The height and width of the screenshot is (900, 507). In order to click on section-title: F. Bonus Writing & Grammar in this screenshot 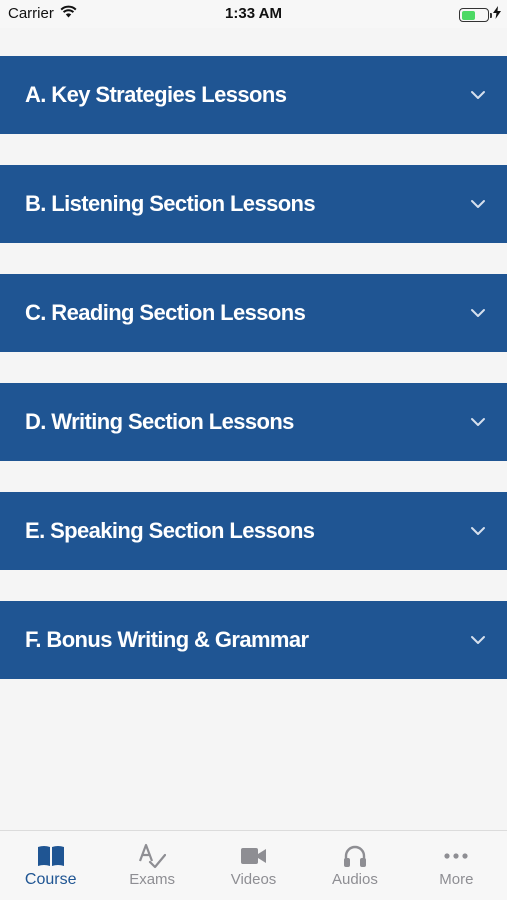, I will do `click(167, 639)`.